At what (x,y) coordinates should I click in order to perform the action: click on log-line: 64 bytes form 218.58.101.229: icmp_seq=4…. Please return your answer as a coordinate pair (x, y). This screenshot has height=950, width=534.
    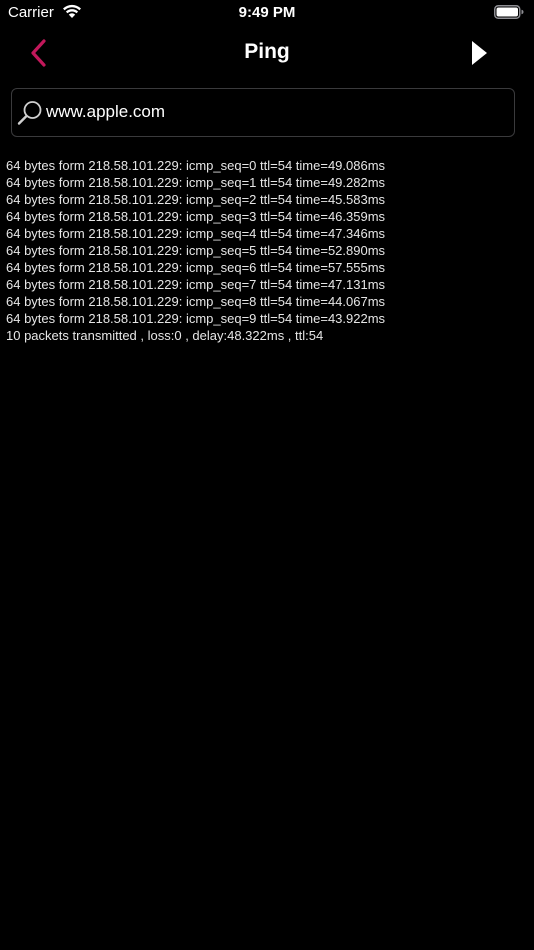
    Looking at the image, I should click on (196, 233).